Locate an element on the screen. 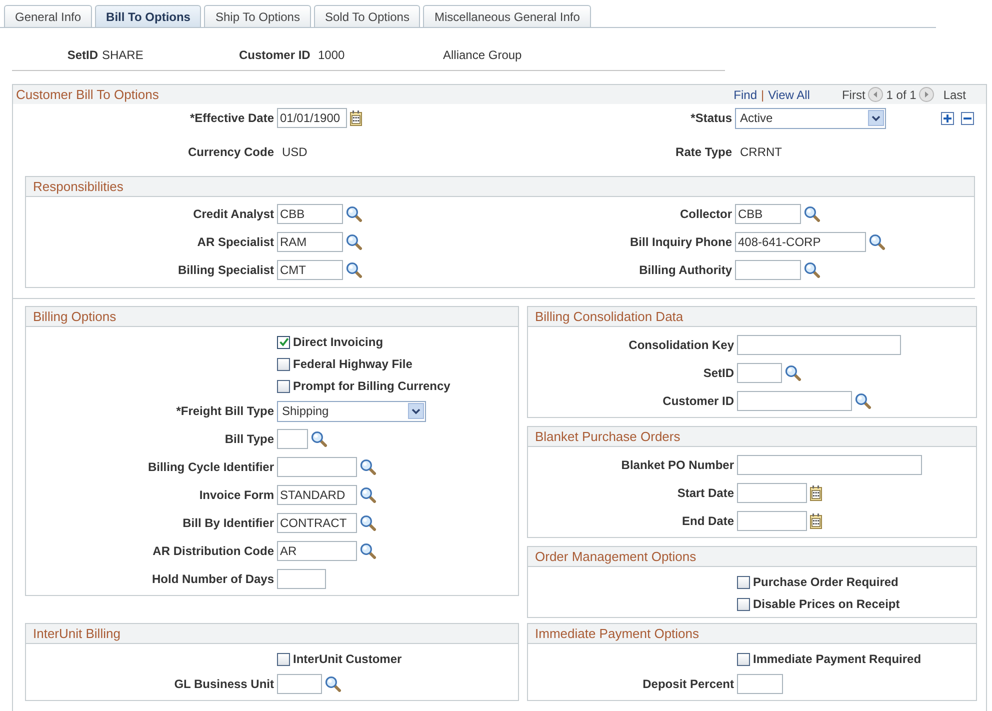 The width and height of the screenshot is (992, 711). field-label: End Date is located at coordinates (708, 521).